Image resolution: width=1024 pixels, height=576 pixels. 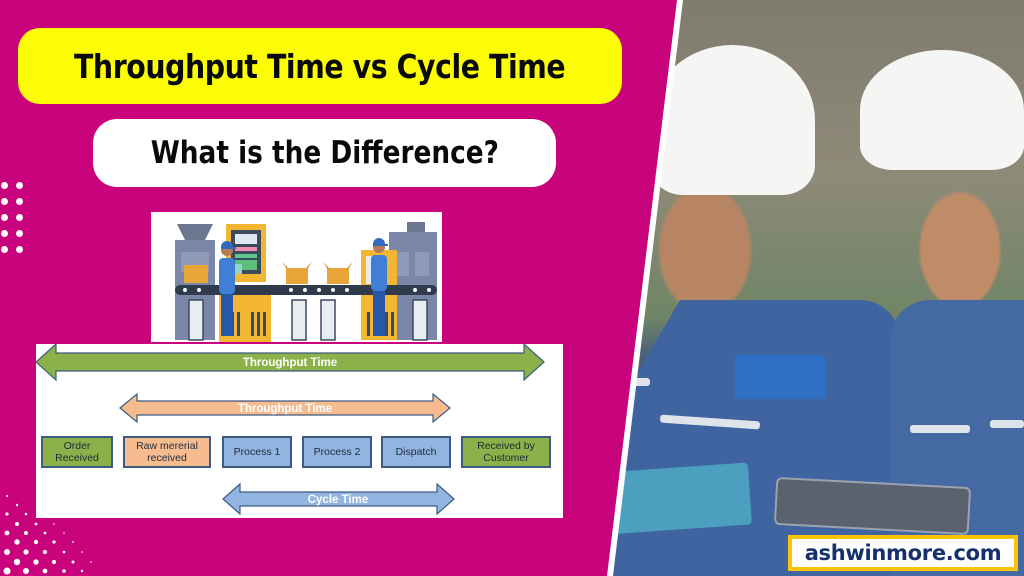 I want to click on arrow-label-throughput-full: Throughput Time, so click(x=290, y=363).